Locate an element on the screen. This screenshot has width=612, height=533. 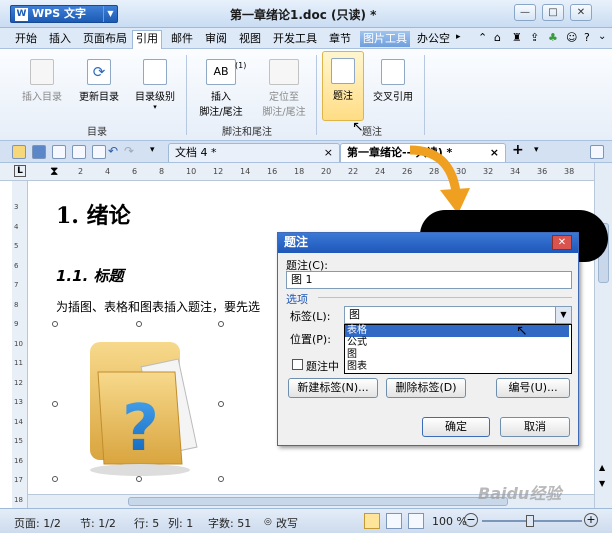
app-menu-dropdown-icon: ▼ is located at coordinates (110, 14).